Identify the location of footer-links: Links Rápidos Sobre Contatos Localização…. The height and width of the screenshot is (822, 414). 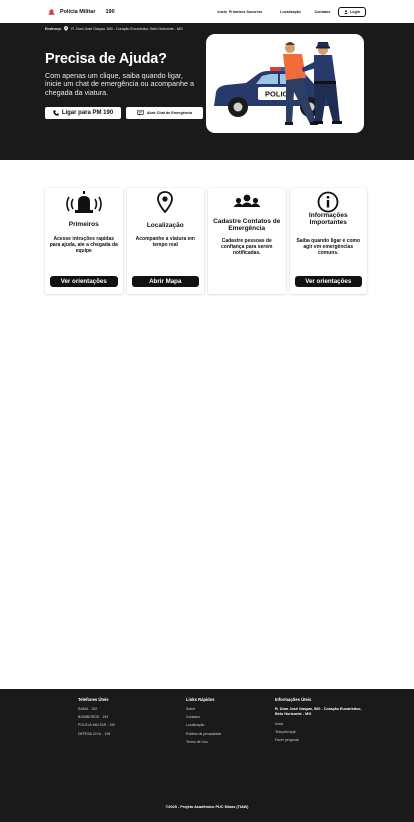
(203, 722).